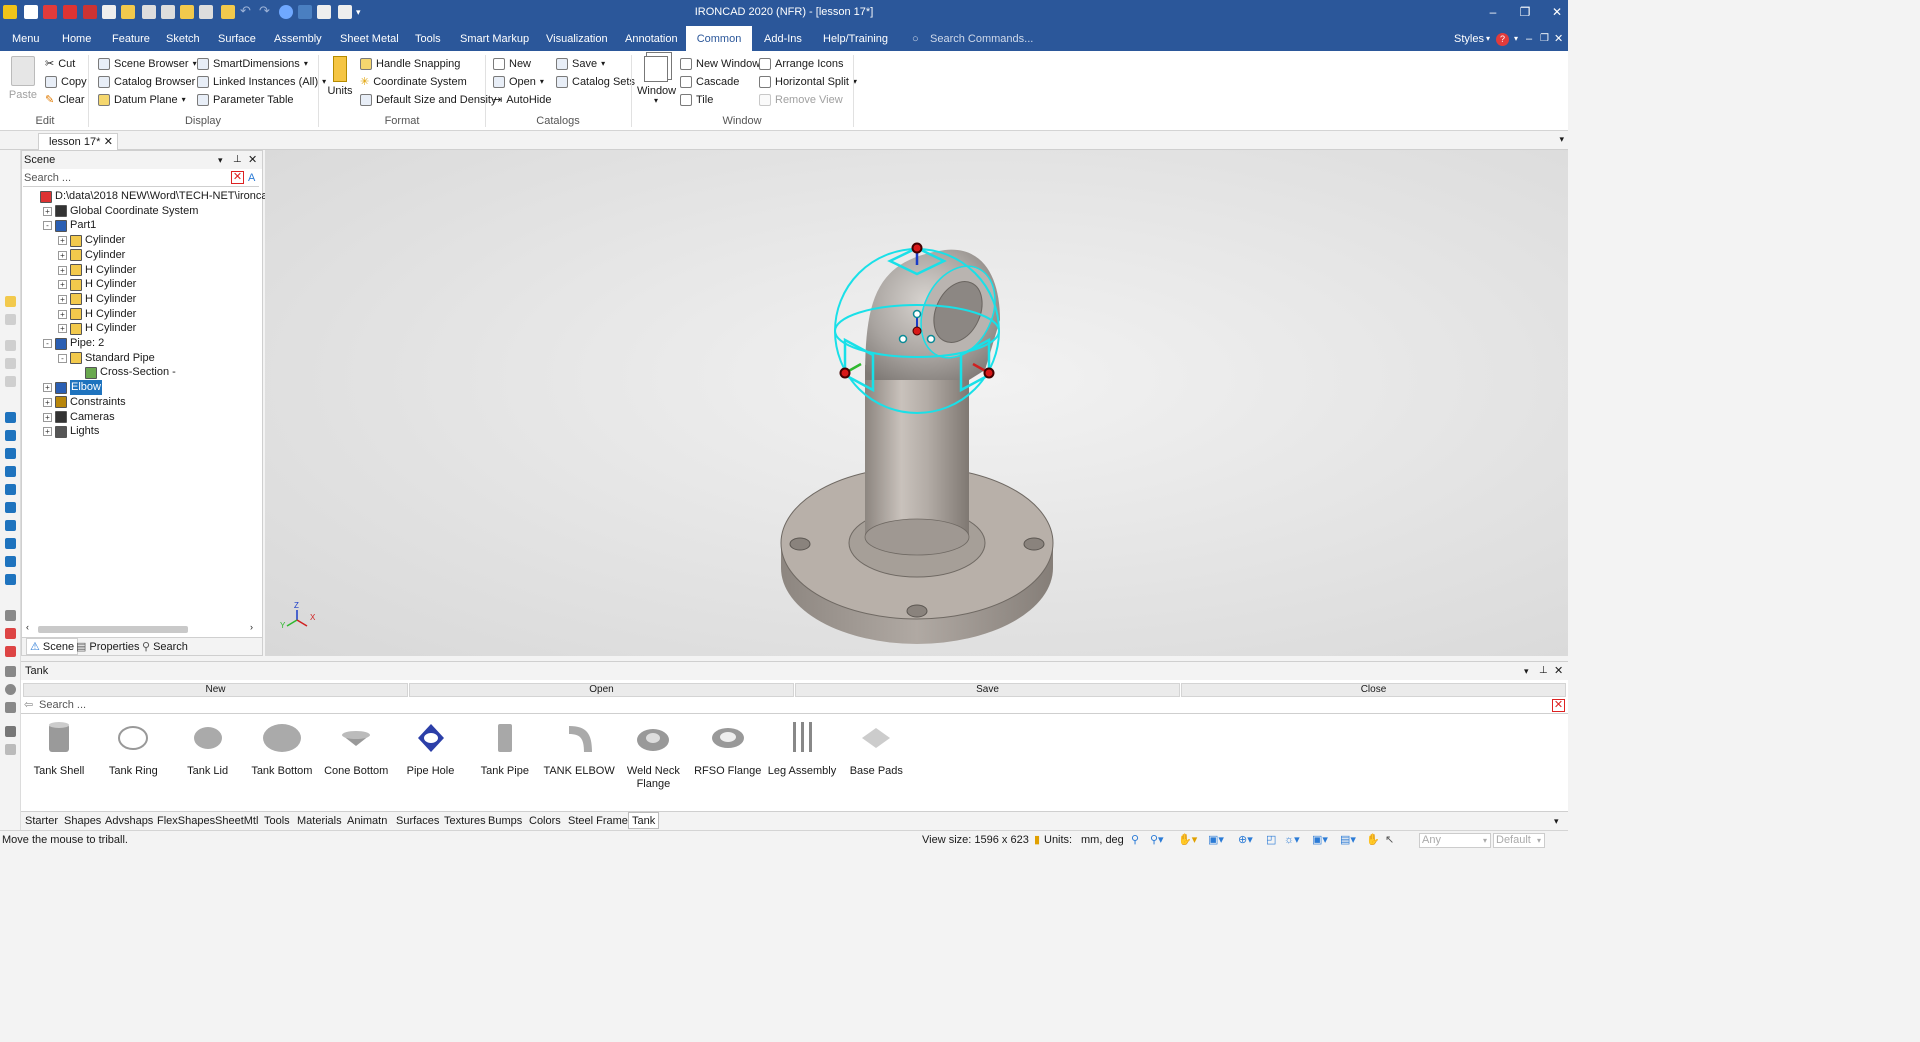 Image resolution: width=1920 pixels, height=1042 pixels. Describe the element at coordinates (66, 82) in the screenshot. I see `copy-button: Copy` at that location.